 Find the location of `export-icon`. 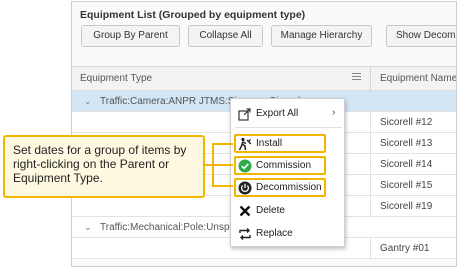

export-icon is located at coordinates (244, 114).